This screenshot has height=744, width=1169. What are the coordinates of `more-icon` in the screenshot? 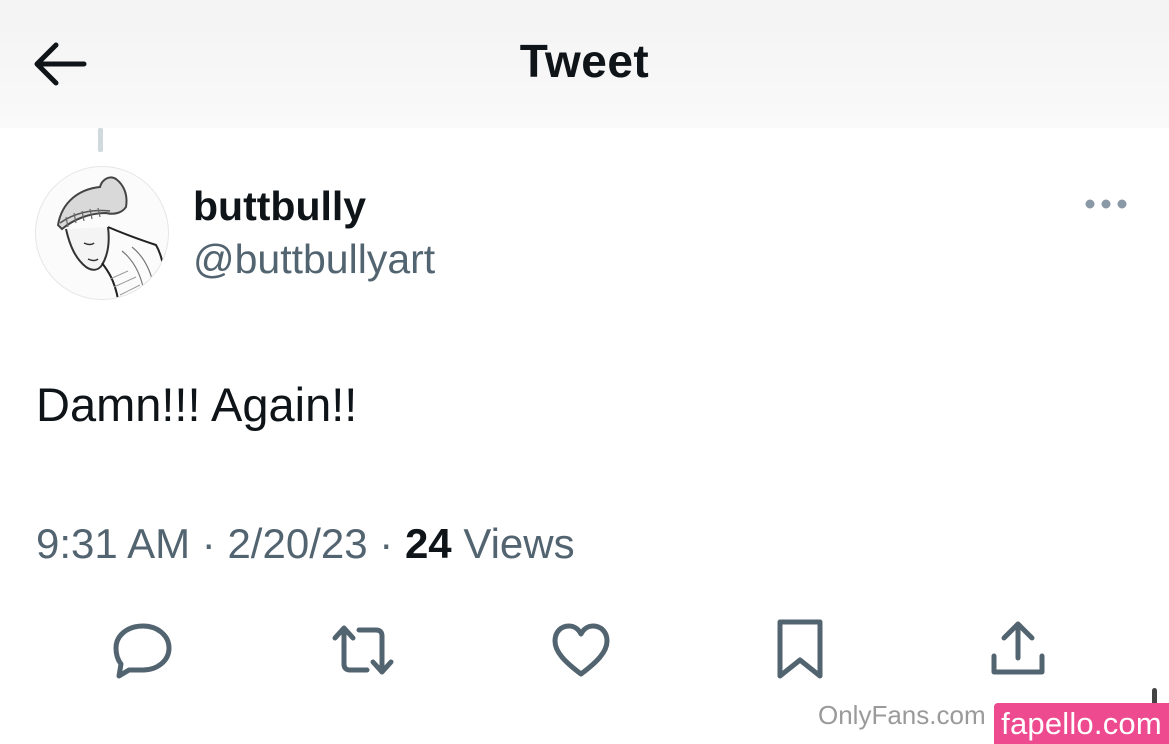 It's located at (1106, 204).